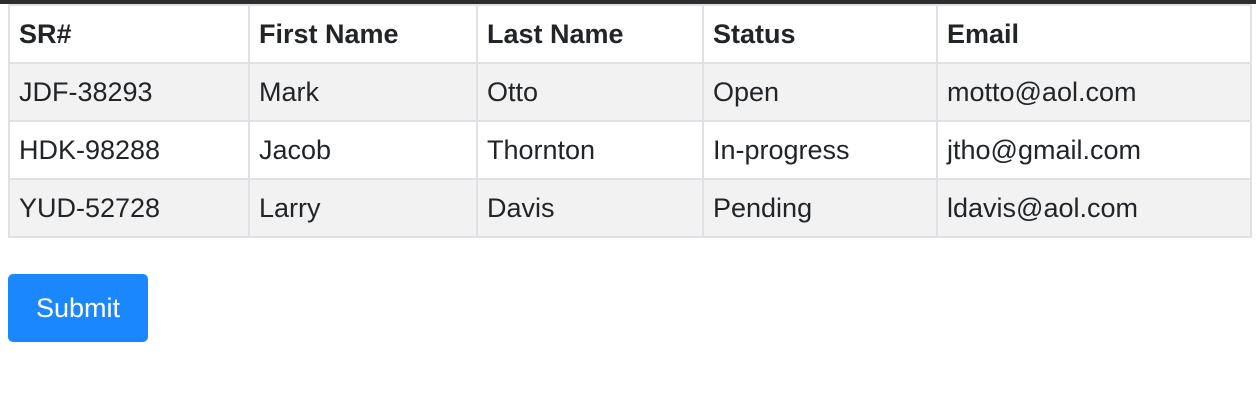 The image size is (1256, 400). Describe the element at coordinates (1094, 150) in the screenshot. I see `cell-email: jtho@gmail.com` at that location.